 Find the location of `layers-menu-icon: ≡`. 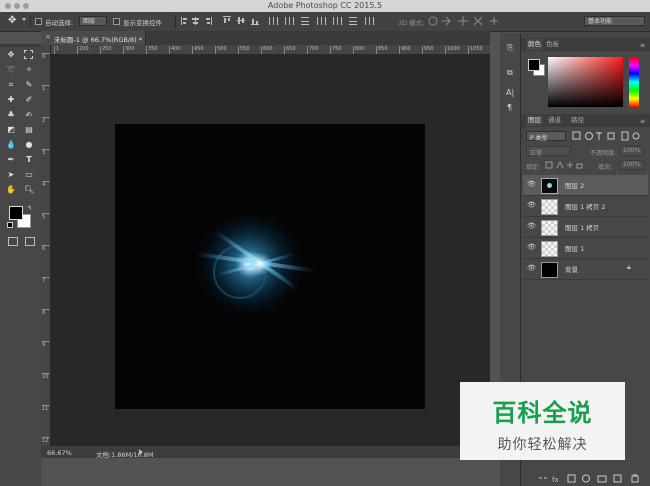

layers-menu-icon: ≡ is located at coordinates (642, 121).